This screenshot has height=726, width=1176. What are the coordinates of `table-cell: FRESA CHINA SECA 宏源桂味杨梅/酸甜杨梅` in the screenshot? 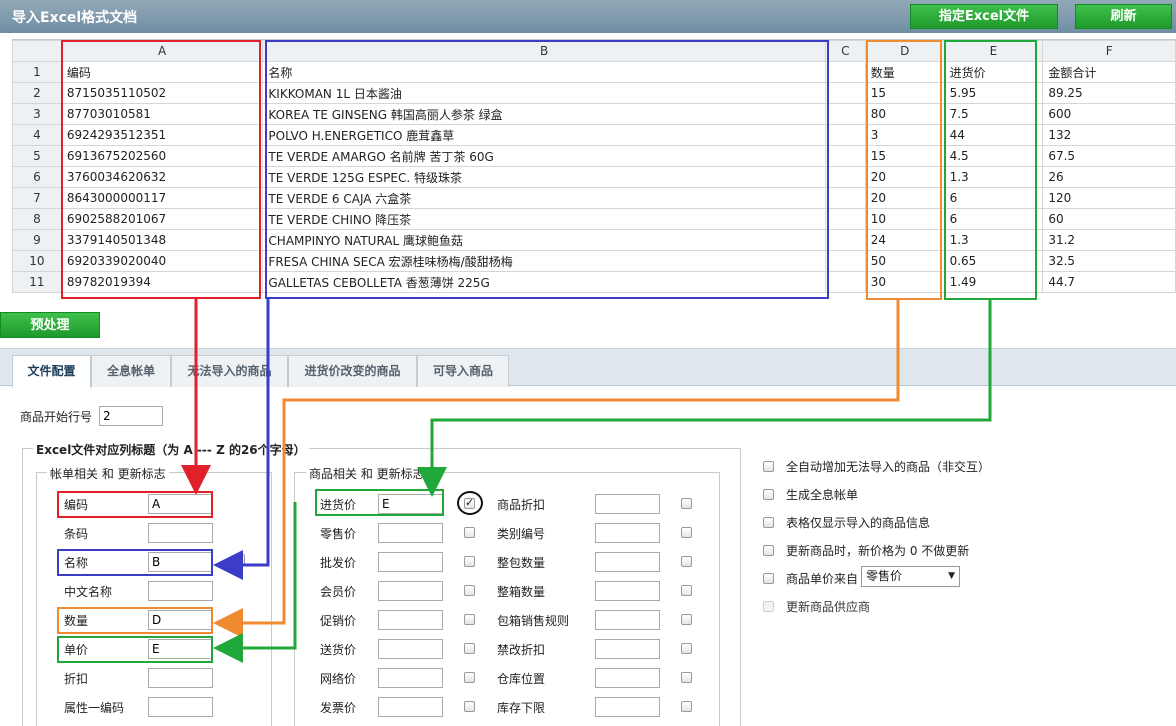 It's located at (544, 261).